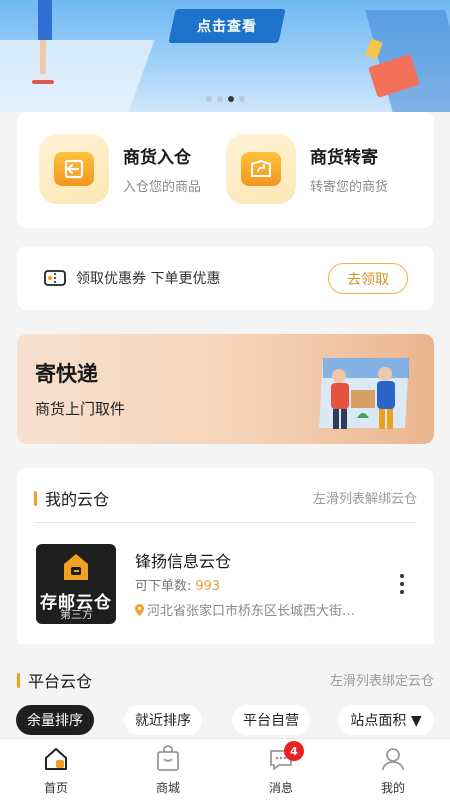 This screenshot has width=450, height=800. Describe the element at coordinates (392, 788) in the screenshot. I see `tab-label: 我的` at that location.